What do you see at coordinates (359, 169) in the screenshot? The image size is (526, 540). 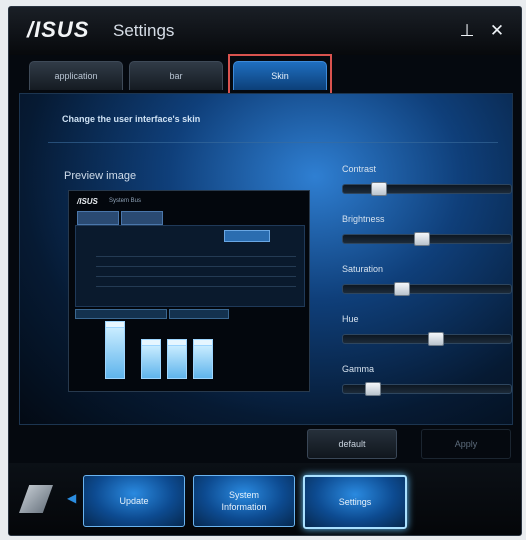 I see `contrast-label: Contrast` at bounding box center [359, 169].